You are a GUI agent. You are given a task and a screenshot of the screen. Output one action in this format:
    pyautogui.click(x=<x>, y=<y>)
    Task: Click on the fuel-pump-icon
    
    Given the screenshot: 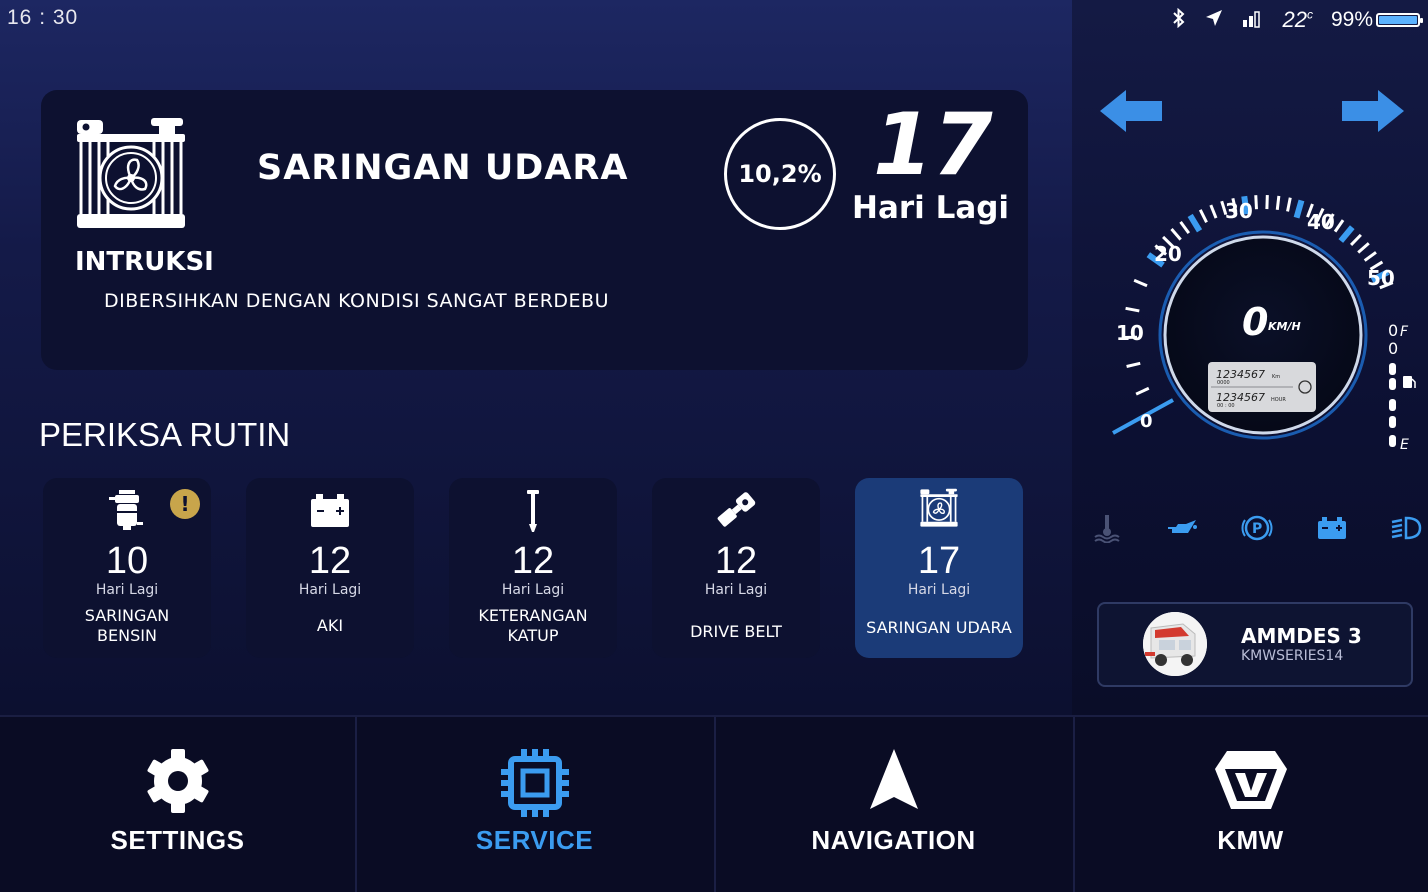 What is the action you would take?
    pyautogui.click(x=1409, y=382)
    